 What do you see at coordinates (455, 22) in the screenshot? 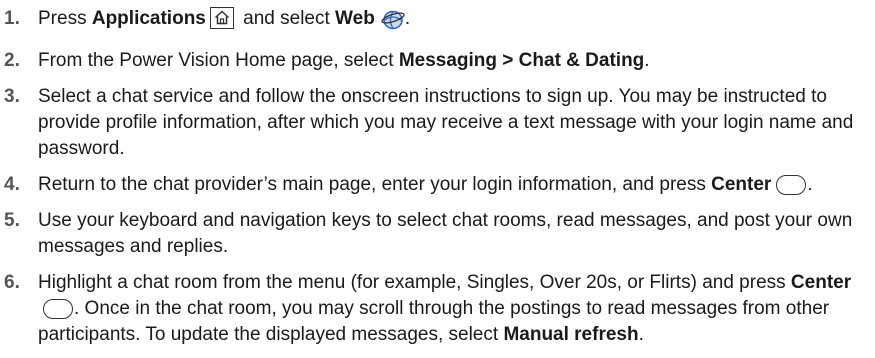
I see `step-text: Press Applications and select Web.` at bounding box center [455, 22].